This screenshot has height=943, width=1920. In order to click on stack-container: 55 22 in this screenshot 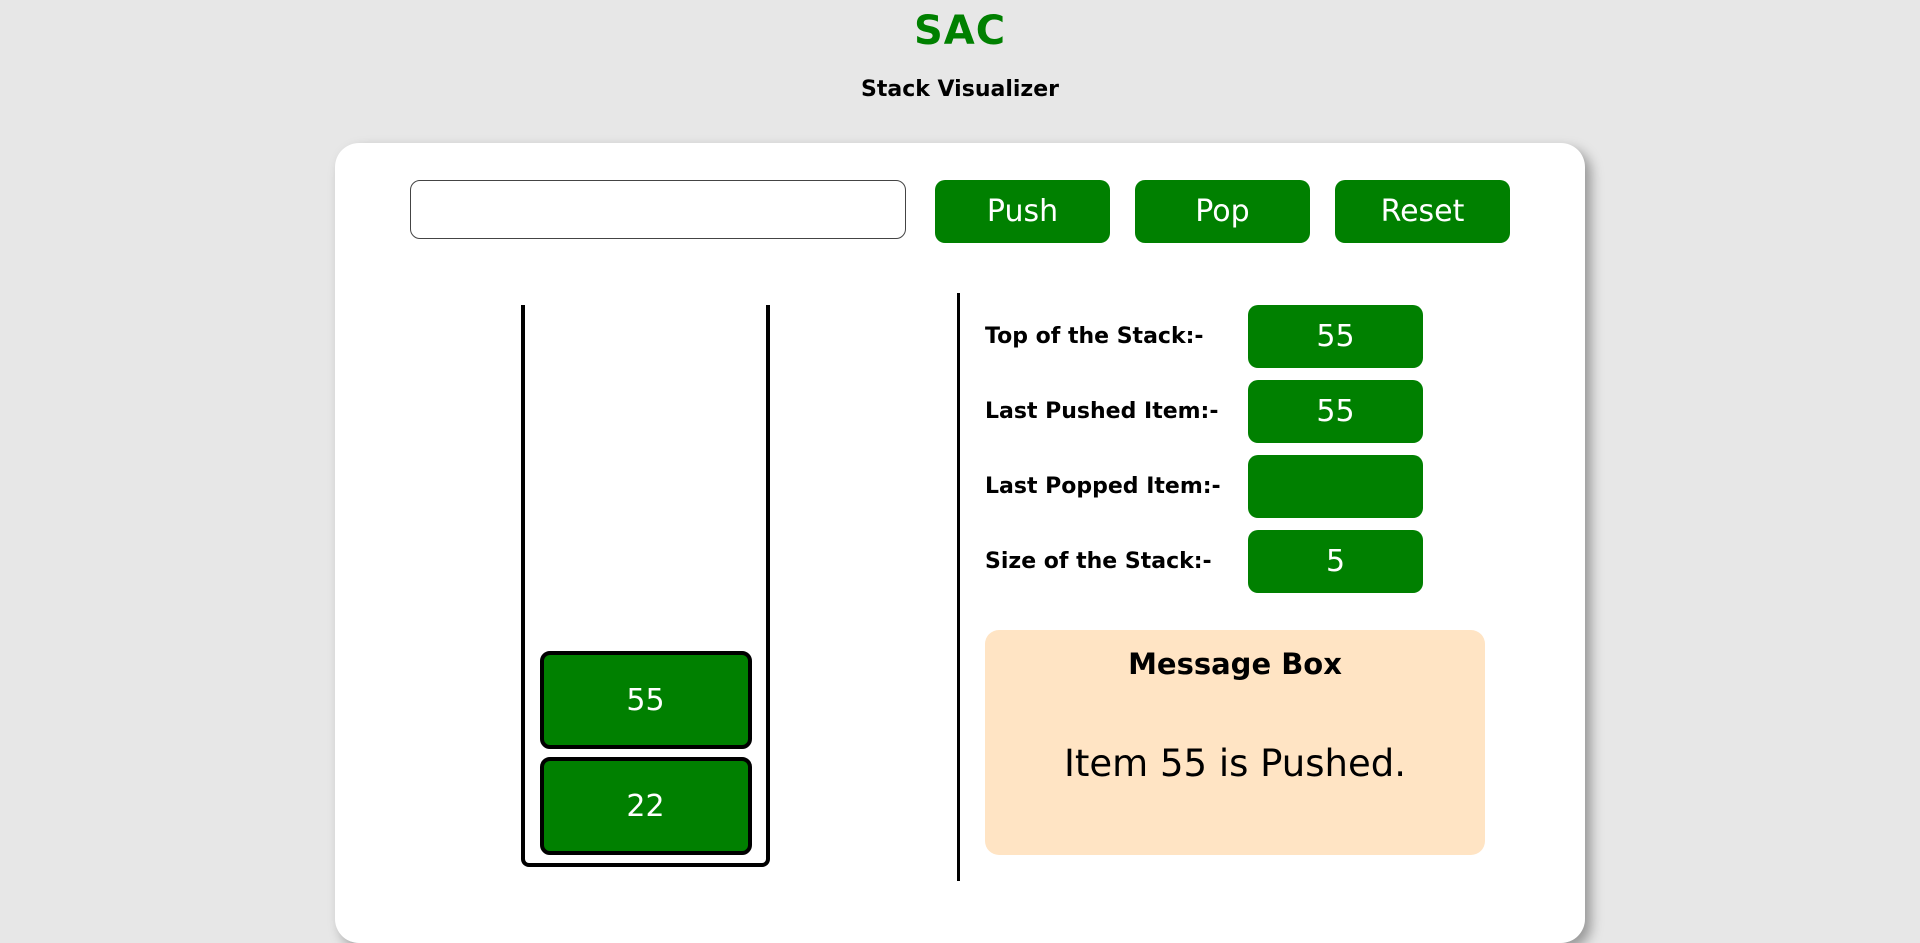, I will do `click(645, 586)`.